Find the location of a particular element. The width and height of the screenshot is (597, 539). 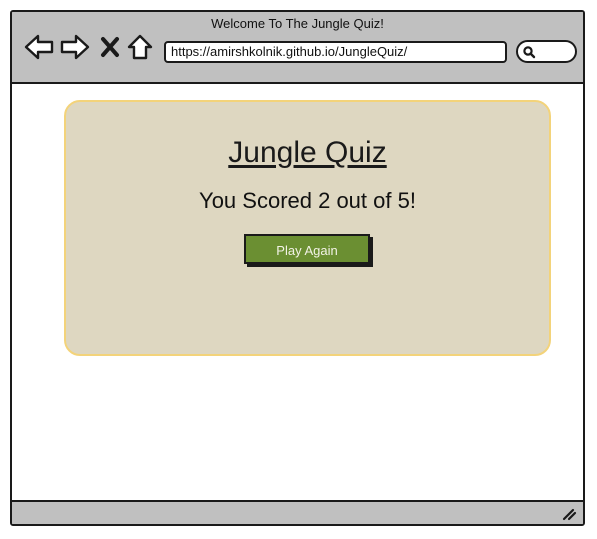

search-icon is located at coordinates (529, 52).